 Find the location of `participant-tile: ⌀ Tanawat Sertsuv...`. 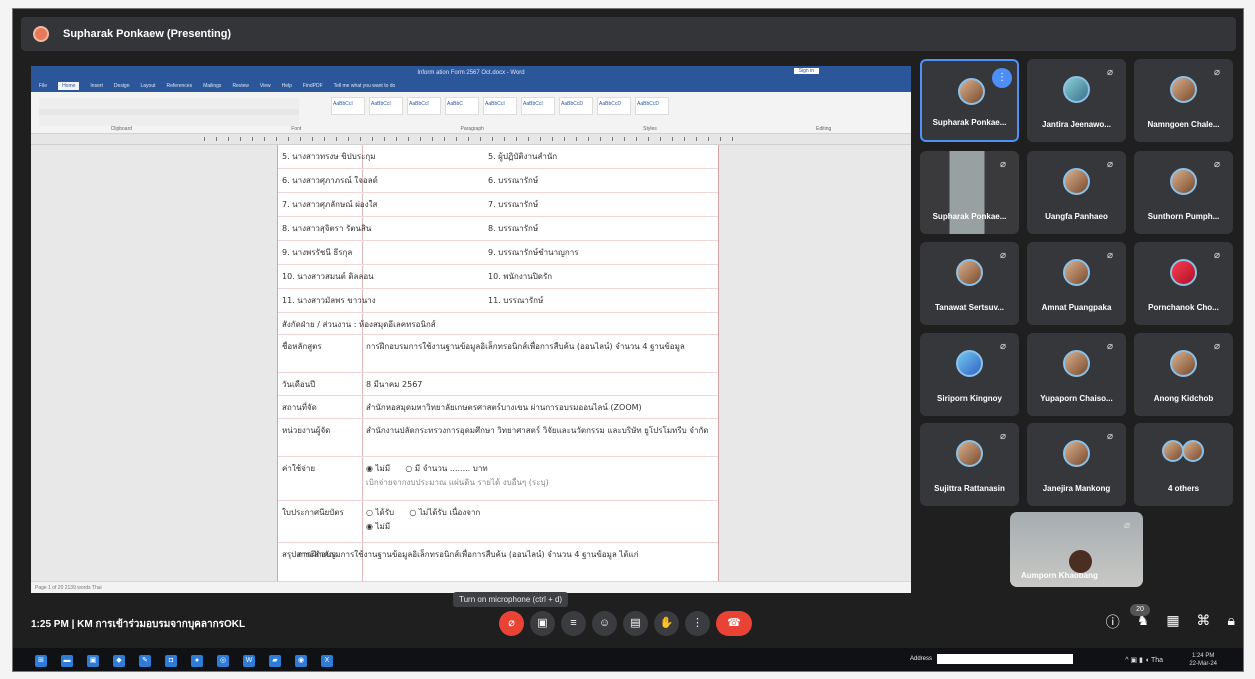

participant-tile: ⌀ Tanawat Sertsuv... is located at coordinates (969, 283).